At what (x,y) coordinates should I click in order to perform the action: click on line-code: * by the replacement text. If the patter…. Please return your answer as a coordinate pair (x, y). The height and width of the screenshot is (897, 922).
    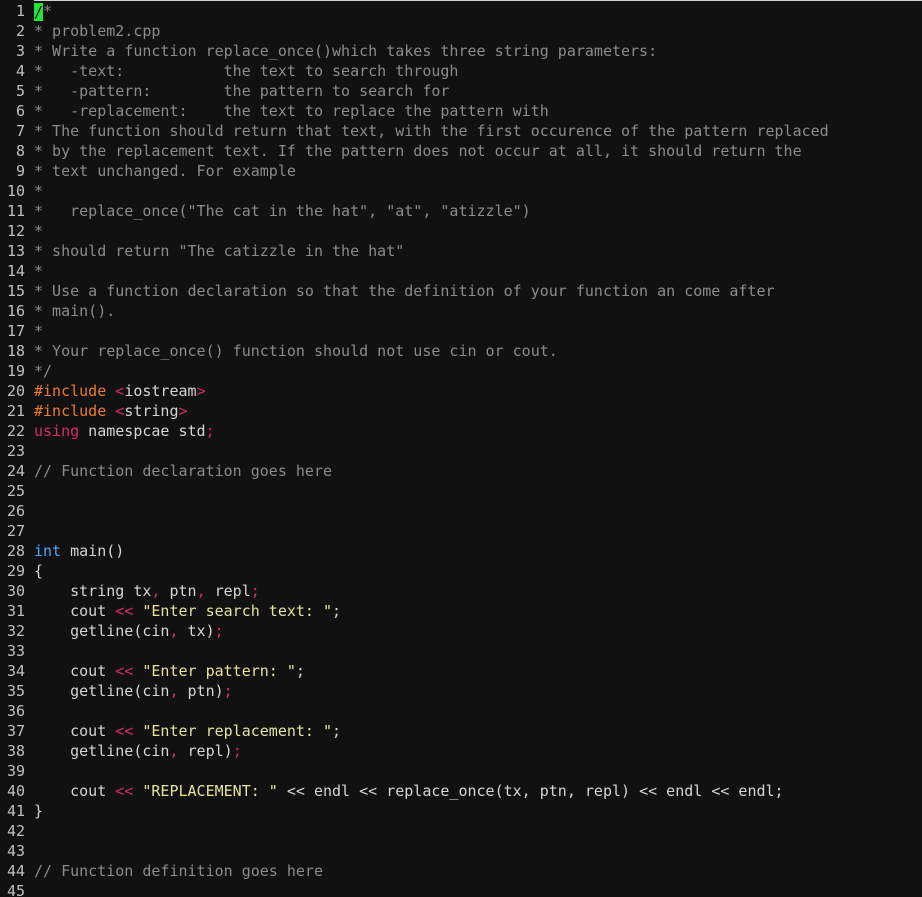
    Looking at the image, I should click on (418, 151).